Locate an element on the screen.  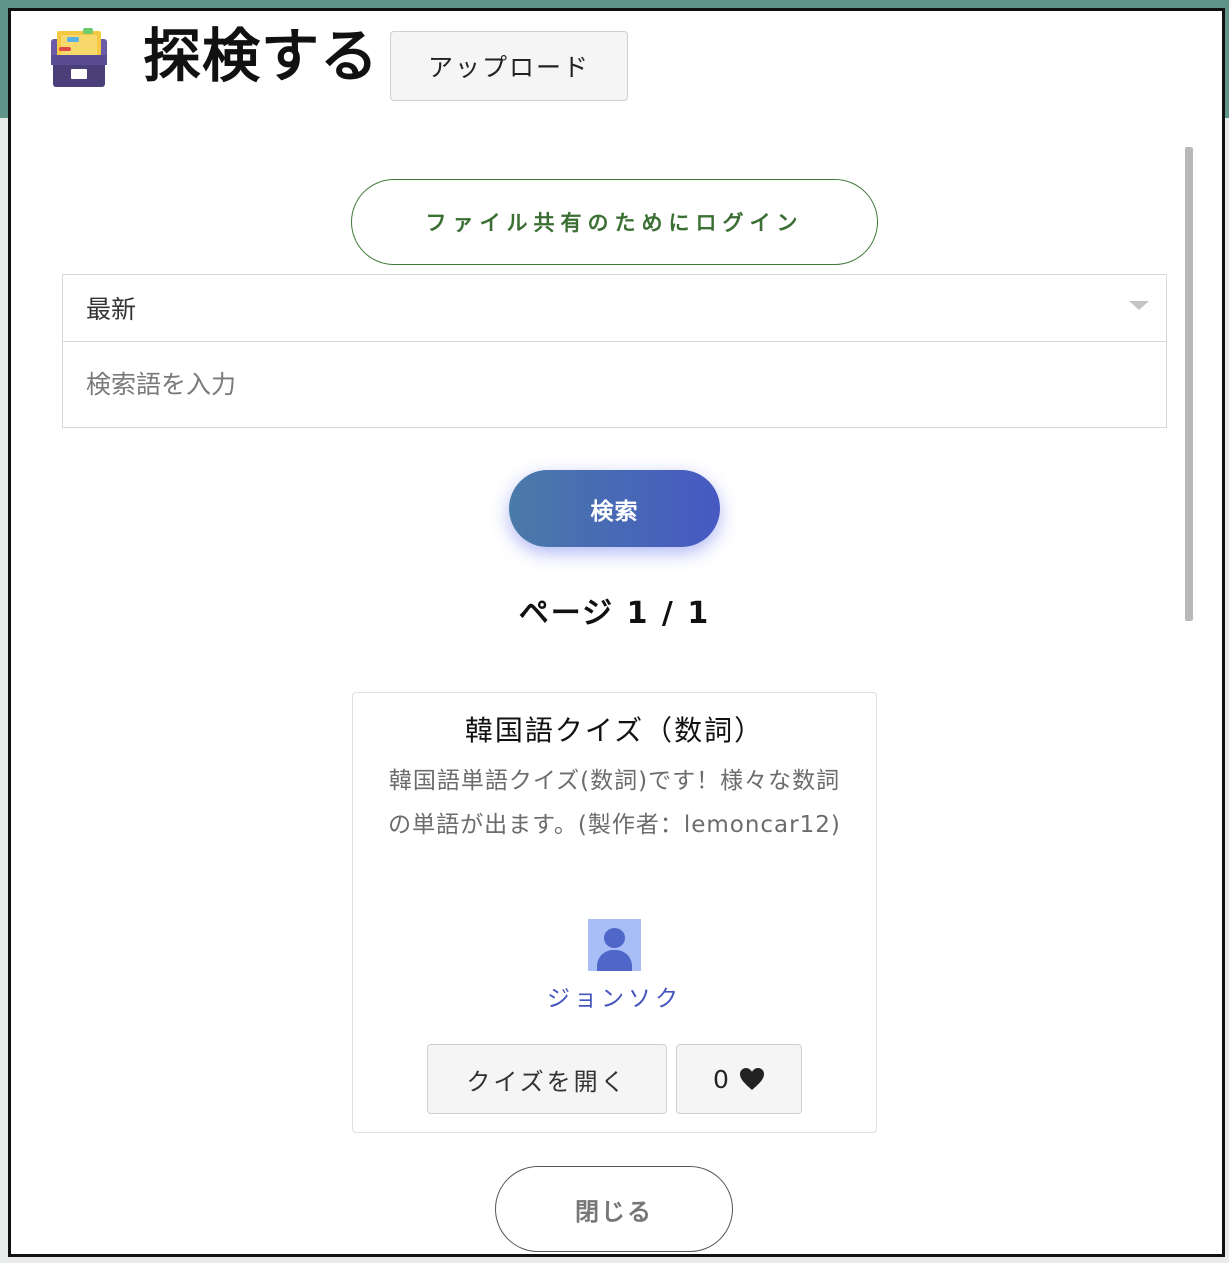
search-button: 検索 is located at coordinates (614, 508).